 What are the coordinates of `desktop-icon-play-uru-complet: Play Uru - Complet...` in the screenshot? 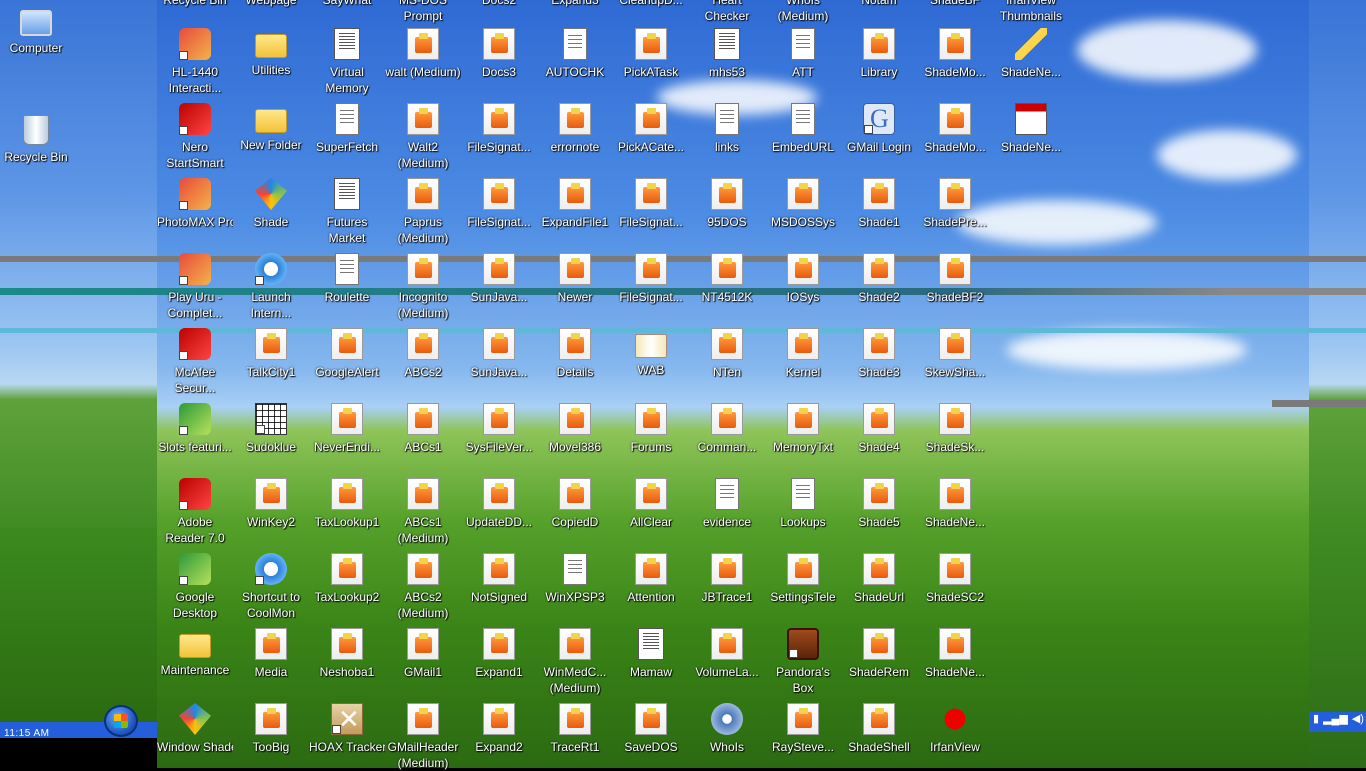 It's located at (195, 287).